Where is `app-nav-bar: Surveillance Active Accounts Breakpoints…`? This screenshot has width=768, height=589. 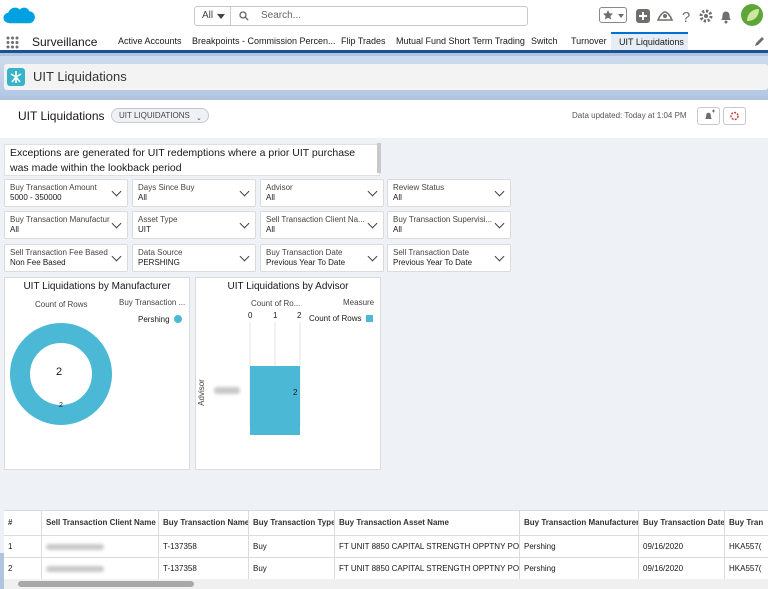
app-nav-bar: Surveillance Active Accounts Breakpoints… is located at coordinates (384, 42).